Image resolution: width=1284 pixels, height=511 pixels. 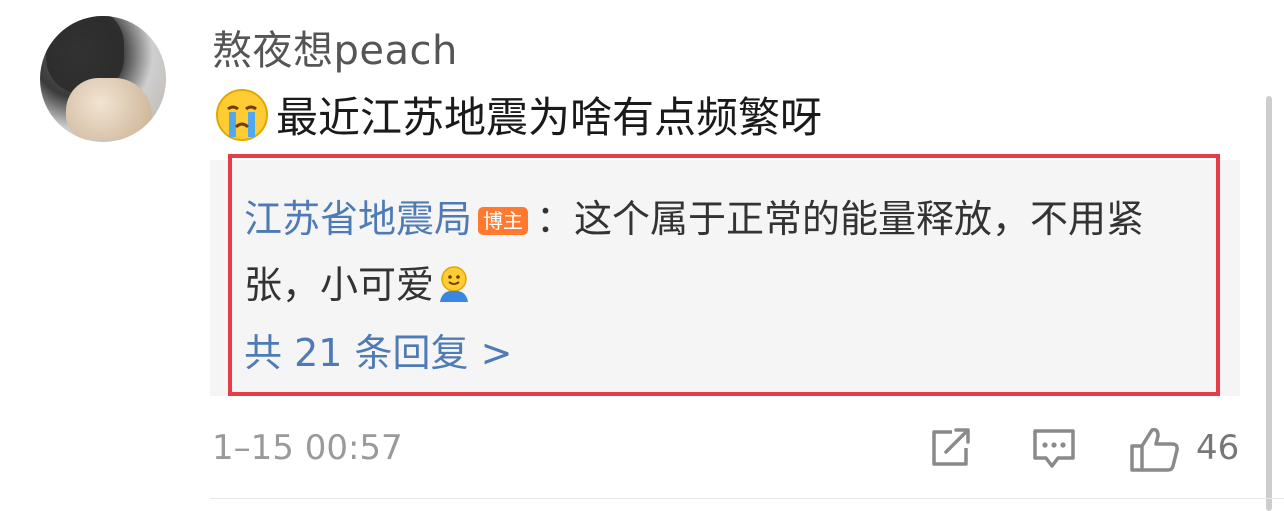 I want to click on share-icon, so click(x=952, y=450).